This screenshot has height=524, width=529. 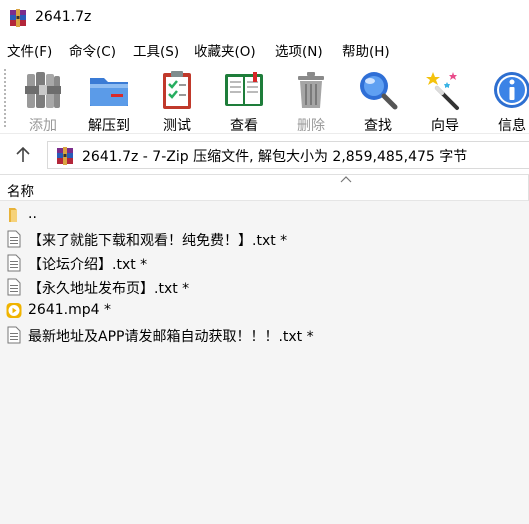 What do you see at coordinates (299, 50) in the screenshot?
I see `menu-options: 选项(N)` at bounding box center [299, 50].